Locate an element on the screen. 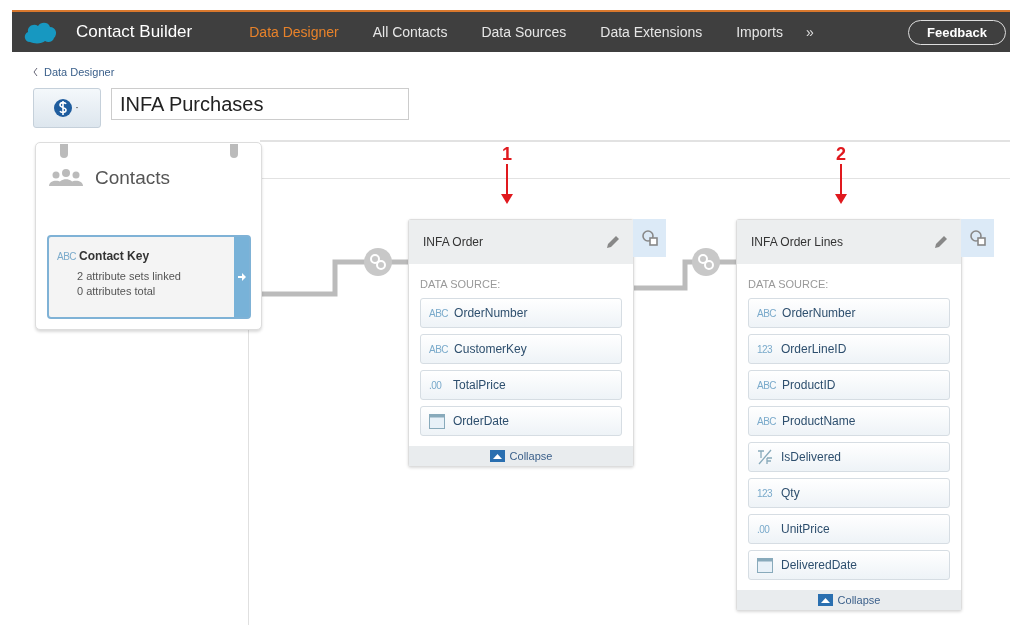 This screenshot has height=625, width=1010. key-info-text: 2 attribute sets linked is located at coordinates (129, 276).